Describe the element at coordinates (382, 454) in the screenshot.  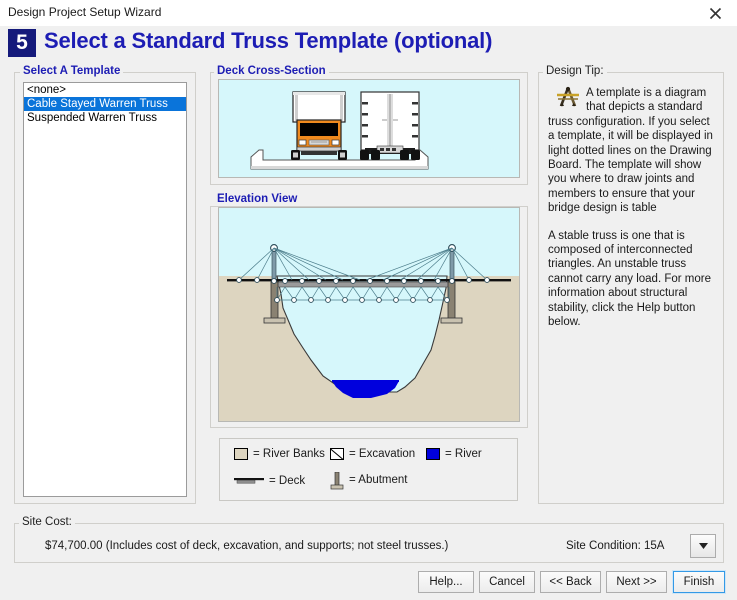
I see `legend-label: = Excavation` at that location.